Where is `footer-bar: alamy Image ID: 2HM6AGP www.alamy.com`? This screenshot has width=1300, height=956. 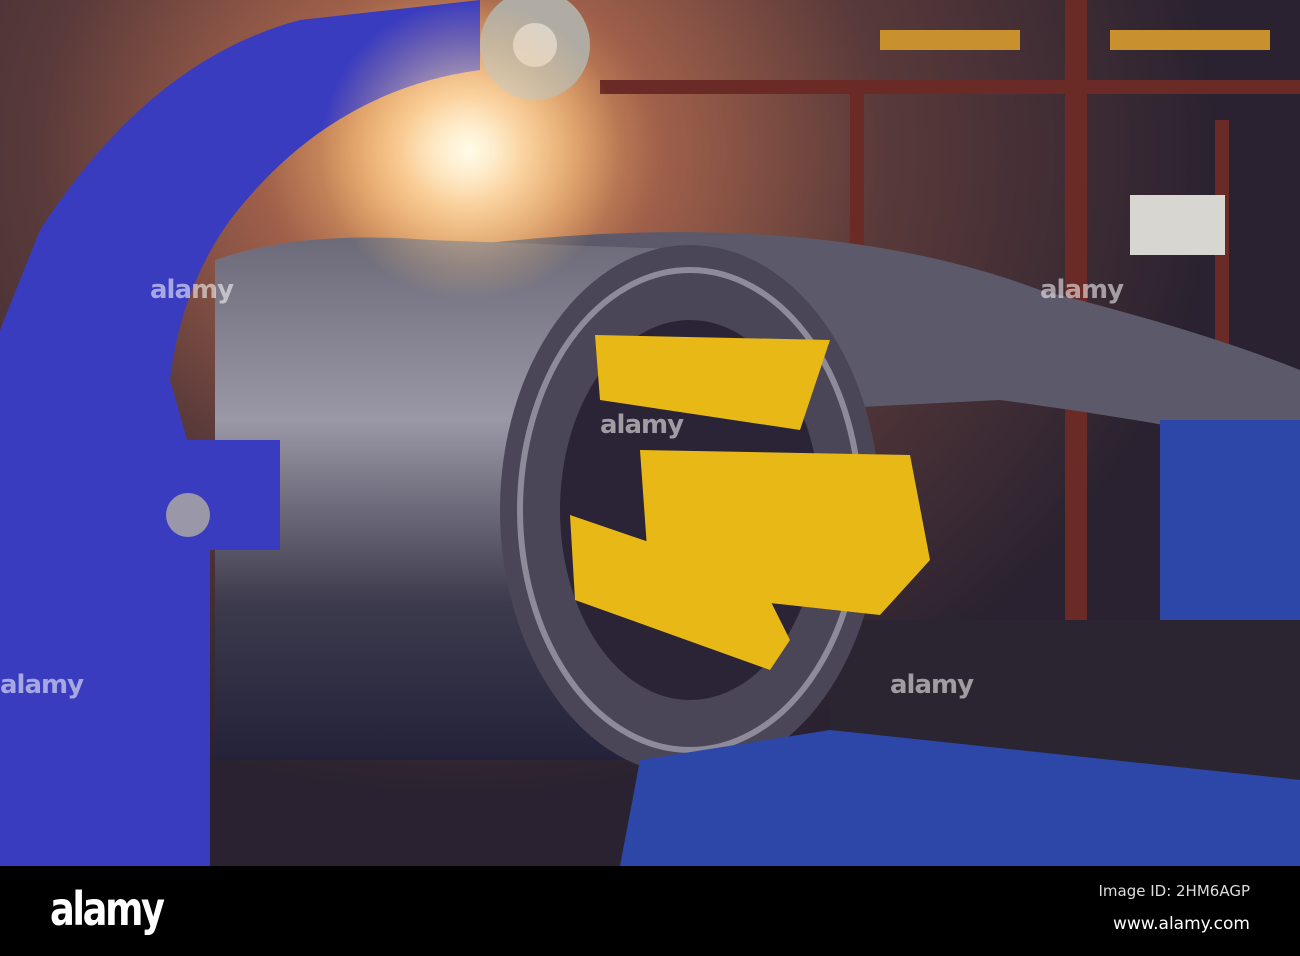 footer-bar: alamy Image ID: 2HM6AGP www.alamy.com is located at coordinates (650, 911).